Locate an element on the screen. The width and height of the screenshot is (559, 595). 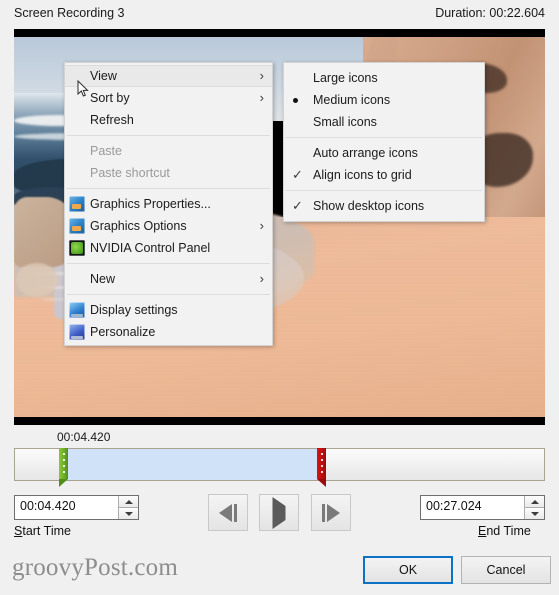
start-time-input is located at coordinates (62, 506).